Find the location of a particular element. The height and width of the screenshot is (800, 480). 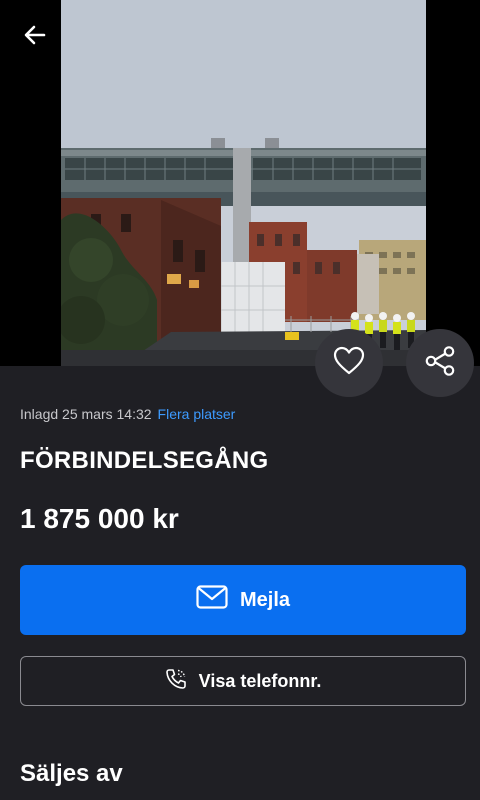

email-button: Mejla is located at coordinates (243, 600).